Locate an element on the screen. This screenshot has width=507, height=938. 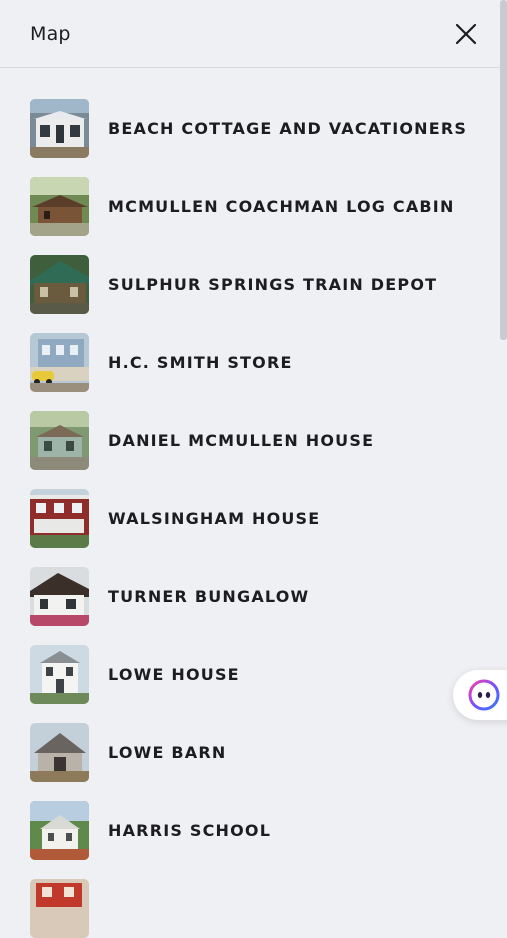
list-item: BEACH COTTAGE AND VACATIONERS is located at coordinates (250, 128).